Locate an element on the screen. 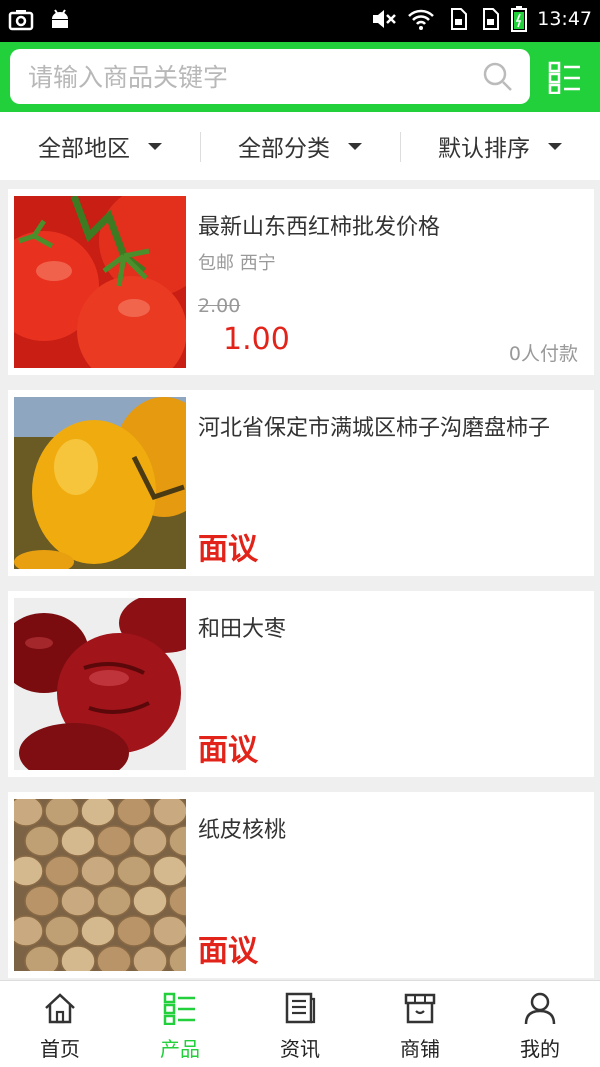 Image resolution: width=600 pixels, height=1067 pixels. product-image-persimmon is located at coordinates (100, 483).